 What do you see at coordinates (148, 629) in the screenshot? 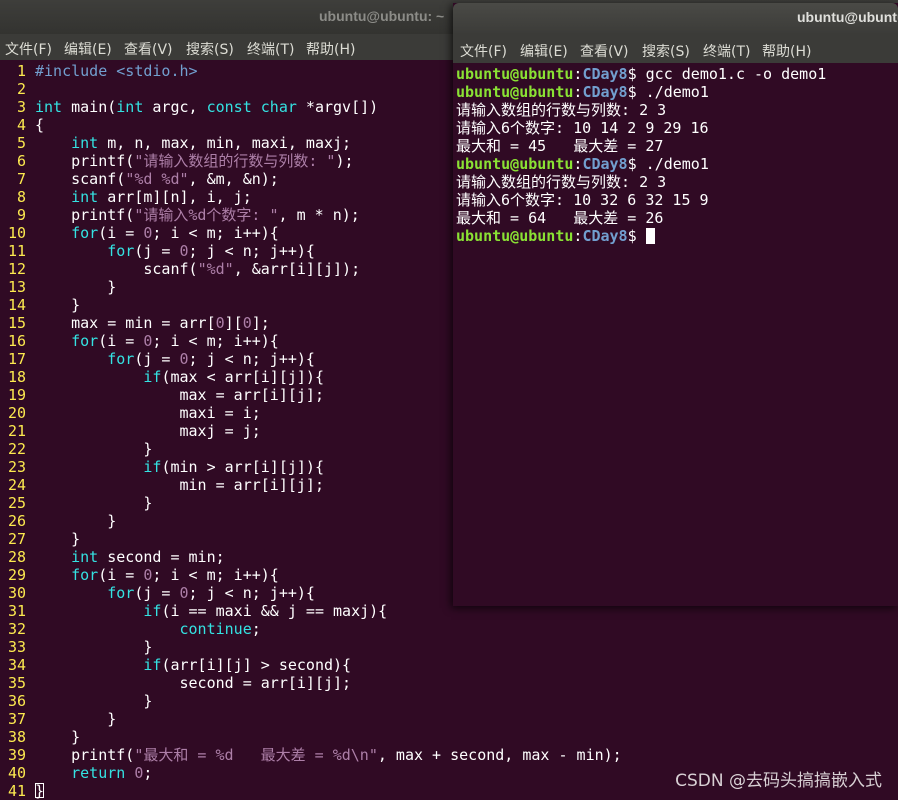
I see `code-text: continue;` at bounding box center [148, 629].